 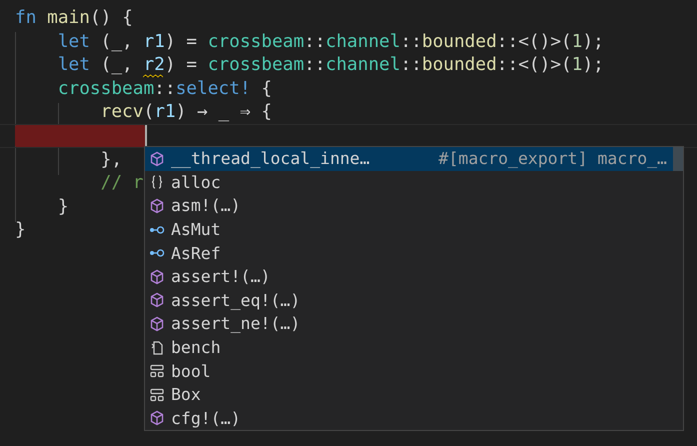 I want to click on suggestion-item: alloc, so click(x=414, y=182).